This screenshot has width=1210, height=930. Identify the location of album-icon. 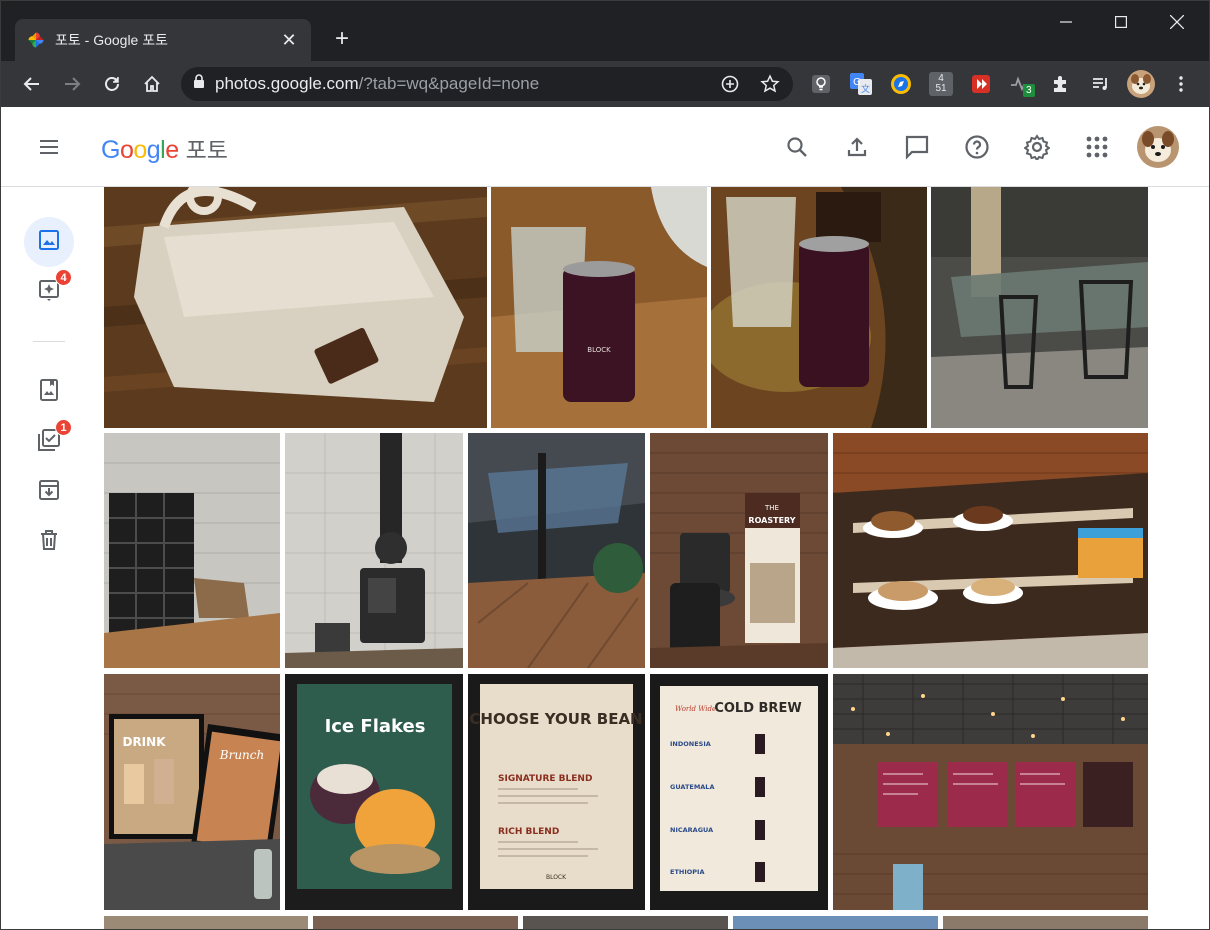
(49, 392).